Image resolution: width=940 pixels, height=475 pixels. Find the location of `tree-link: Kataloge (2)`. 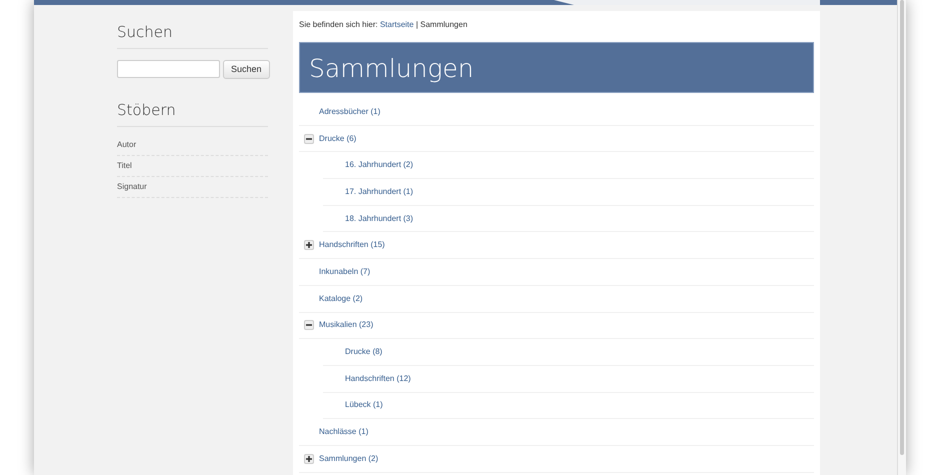

tree-link: Kataloge (2) is located at coordinates (341, 298).